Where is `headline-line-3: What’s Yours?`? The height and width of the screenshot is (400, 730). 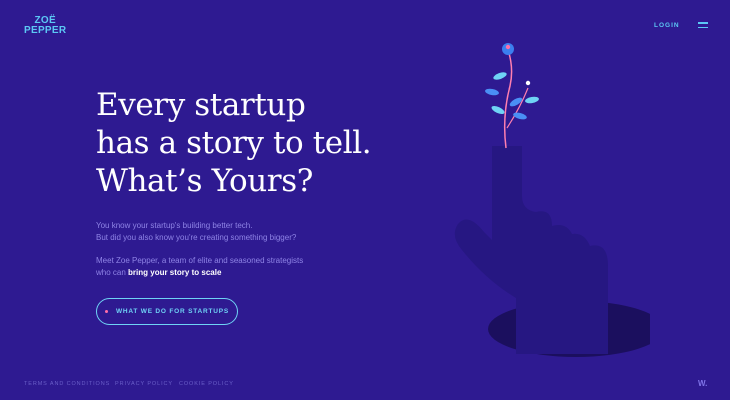 headline-line-3: What’s Yours? is located at coordinates (204, 181).